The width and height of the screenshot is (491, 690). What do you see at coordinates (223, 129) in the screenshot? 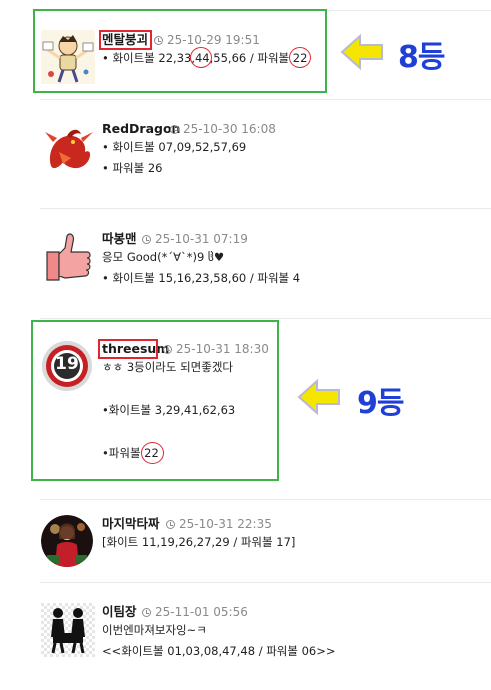
I see `timestamp: 25-10-30 16:08` at bounding box center [223, 129].